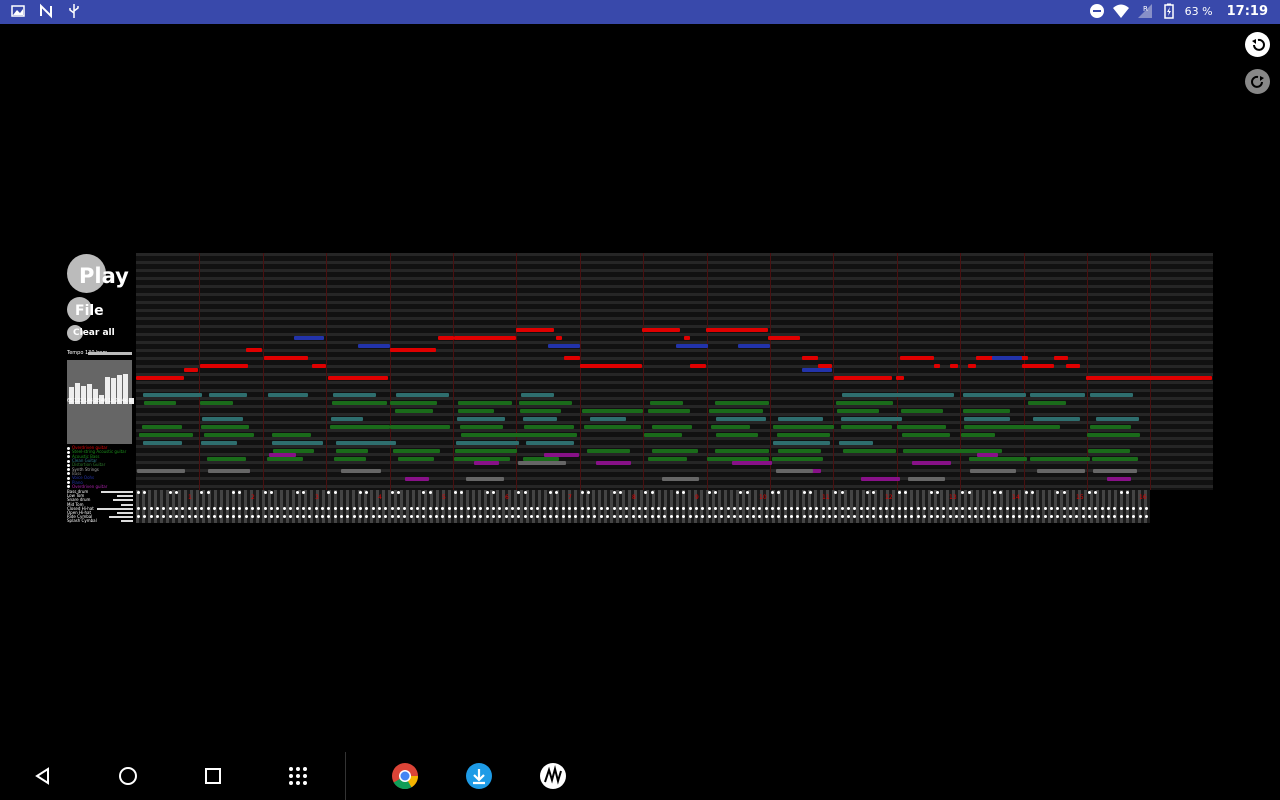  I want to click on harmony-note, so click(374, 346).